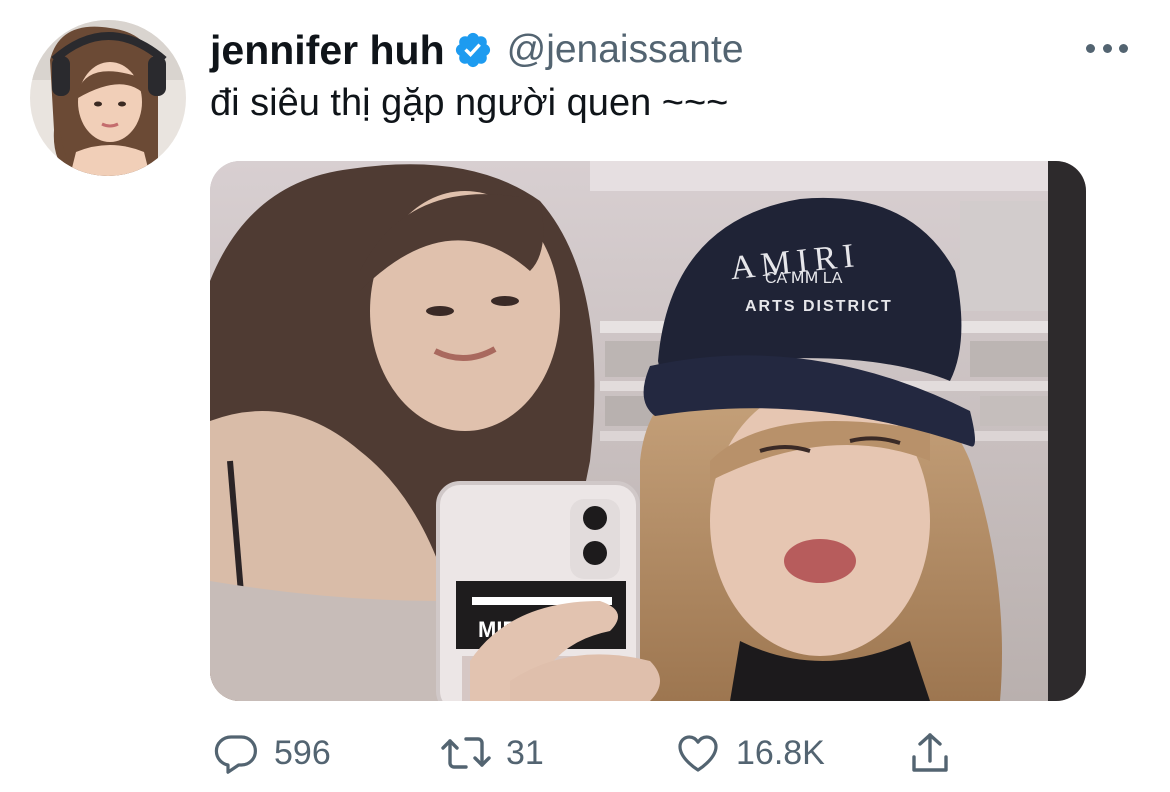 This screenshot has width=1170, height=792. I want to click on more-options-icon, so click(1107, 48).